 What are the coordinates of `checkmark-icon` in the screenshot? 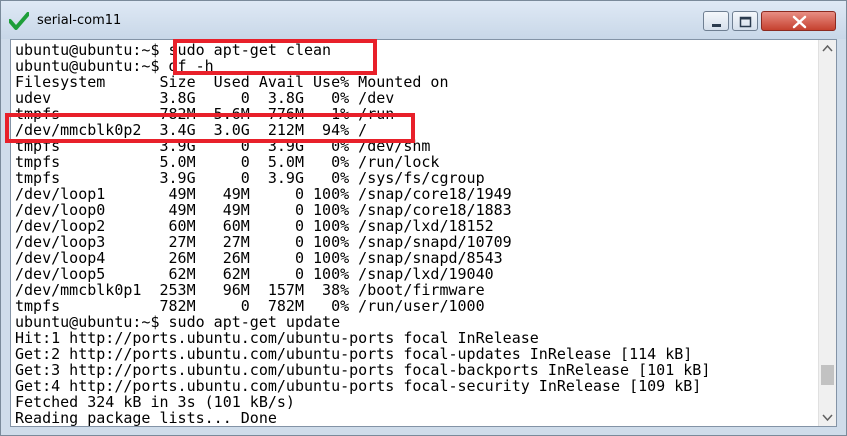 It's located at (19, 21).